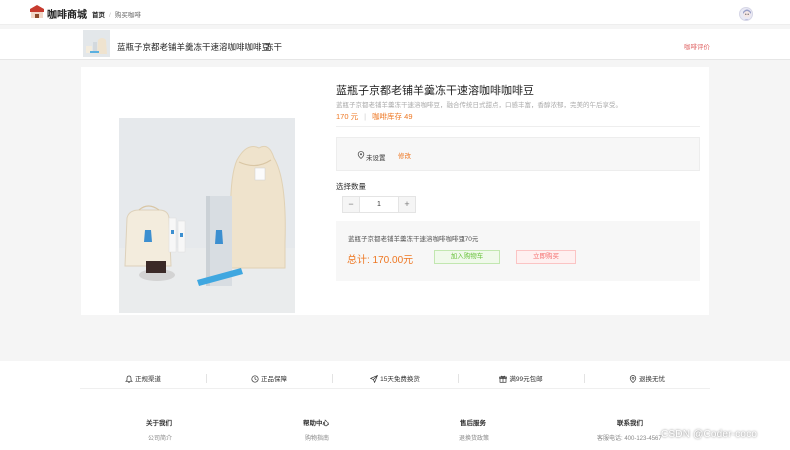  I want to click on summary-unit-price: 170元, so click(470, 239).